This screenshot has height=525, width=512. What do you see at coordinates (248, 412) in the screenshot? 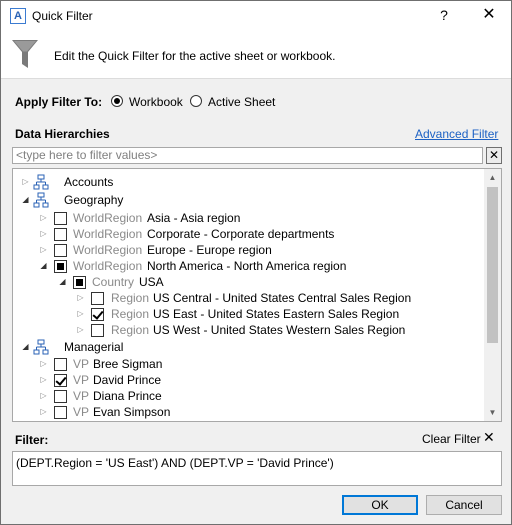
I see `tree-row-evan-simpson: ▷ VP Evan Simpson` at bounding box center [248, 412].